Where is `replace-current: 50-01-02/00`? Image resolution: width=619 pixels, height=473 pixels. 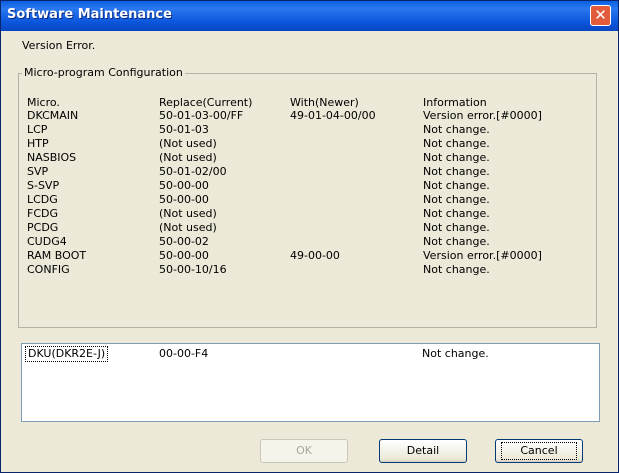 replace-current: 50-01-02/00 is located at coordinates (193, 171).